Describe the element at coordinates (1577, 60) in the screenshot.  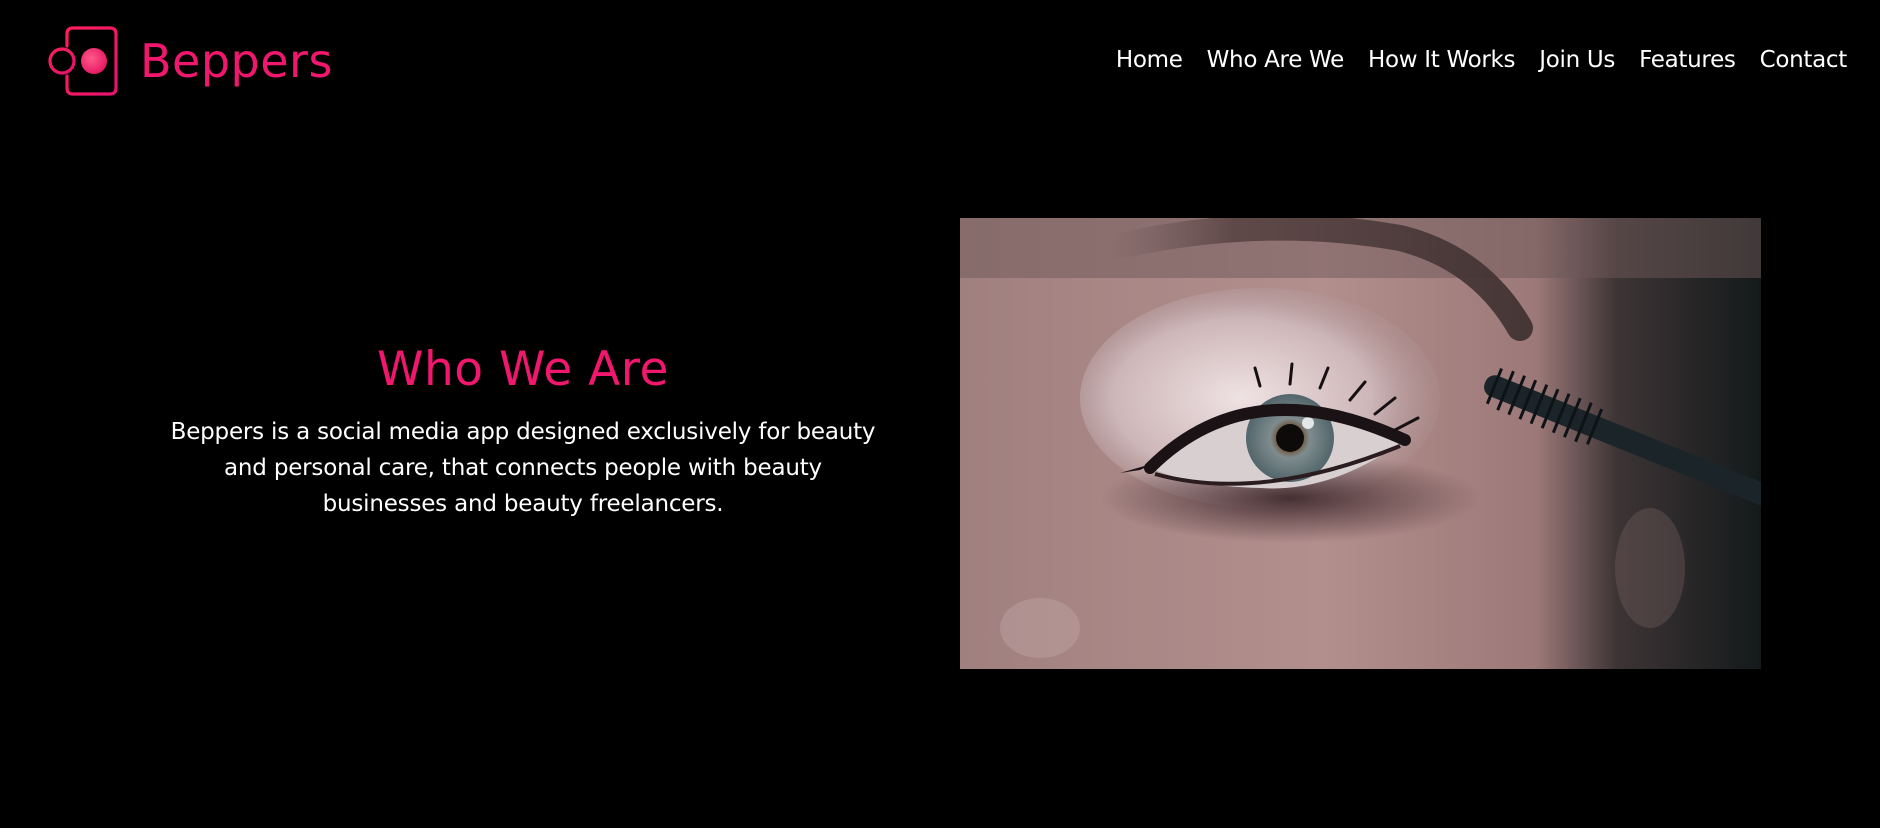
I see `nav-link-join-us: Join Us` at that location.